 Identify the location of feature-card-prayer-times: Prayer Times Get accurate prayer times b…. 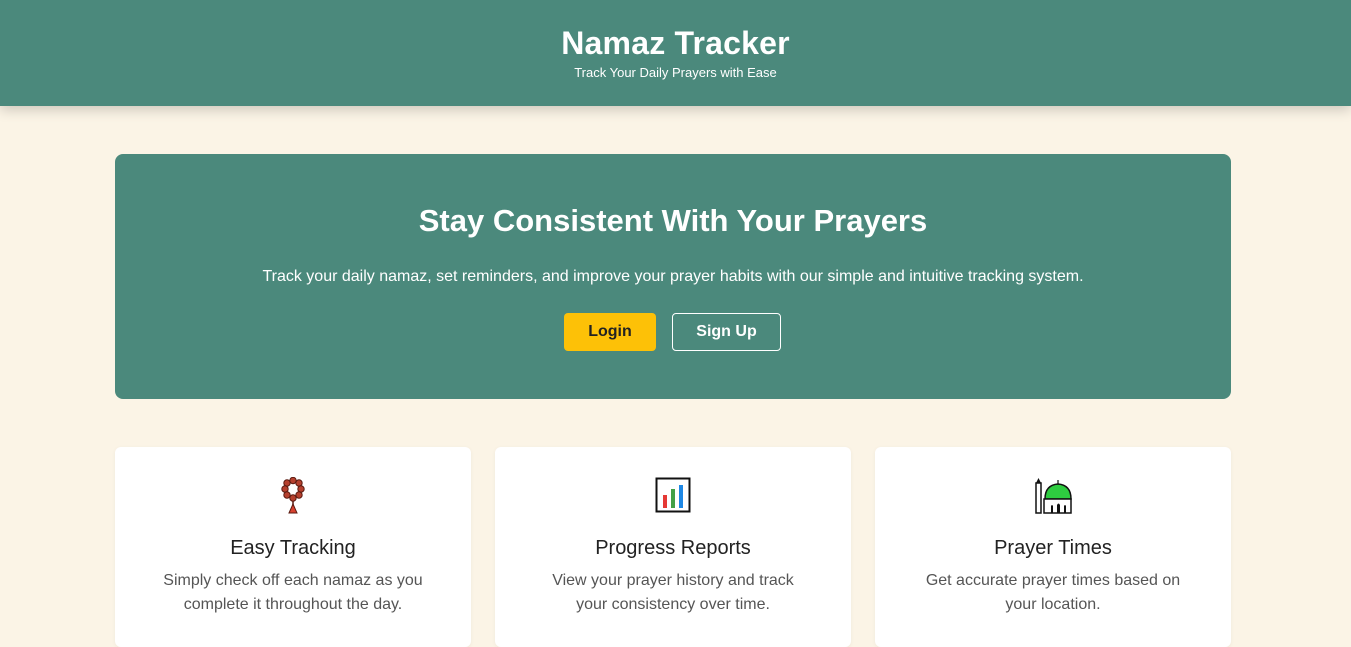
(1053, 547).